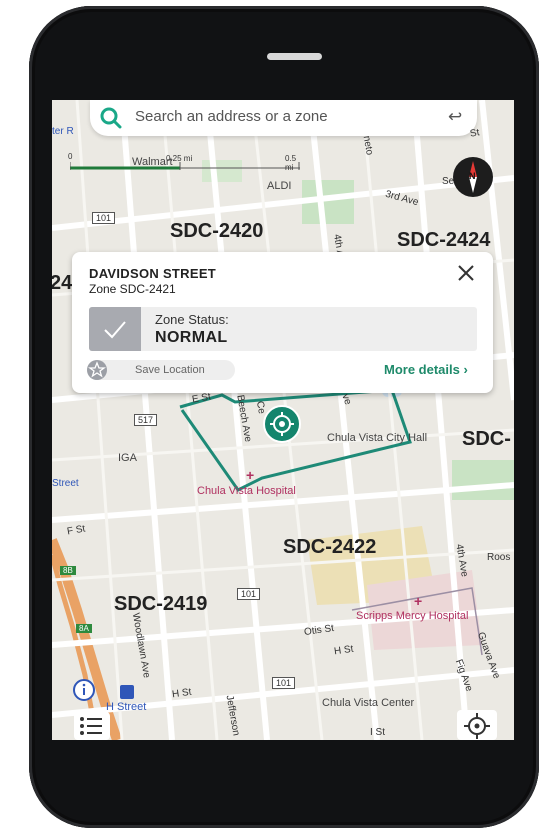 The height and width of the screenshot is (832, 549). I want to click on save-location-label: Save Location, so click(170, 370).